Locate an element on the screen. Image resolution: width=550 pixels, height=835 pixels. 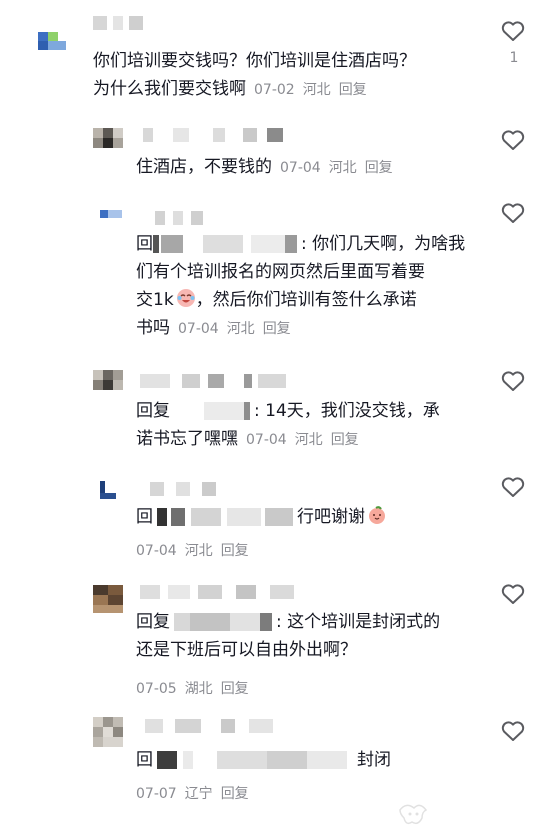
peach-emoji-icon is located at coordinates (377, 515).